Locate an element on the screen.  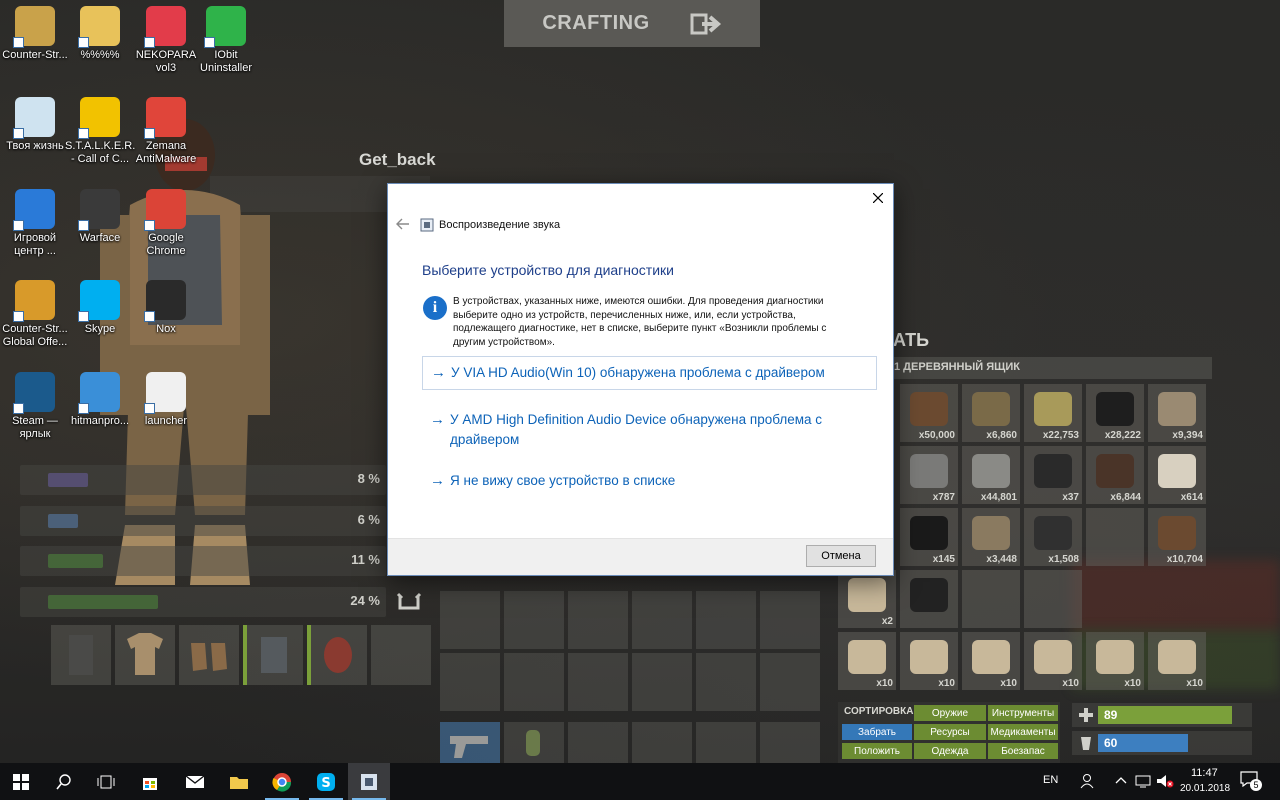
close-button is located at coordinates (878, 198).